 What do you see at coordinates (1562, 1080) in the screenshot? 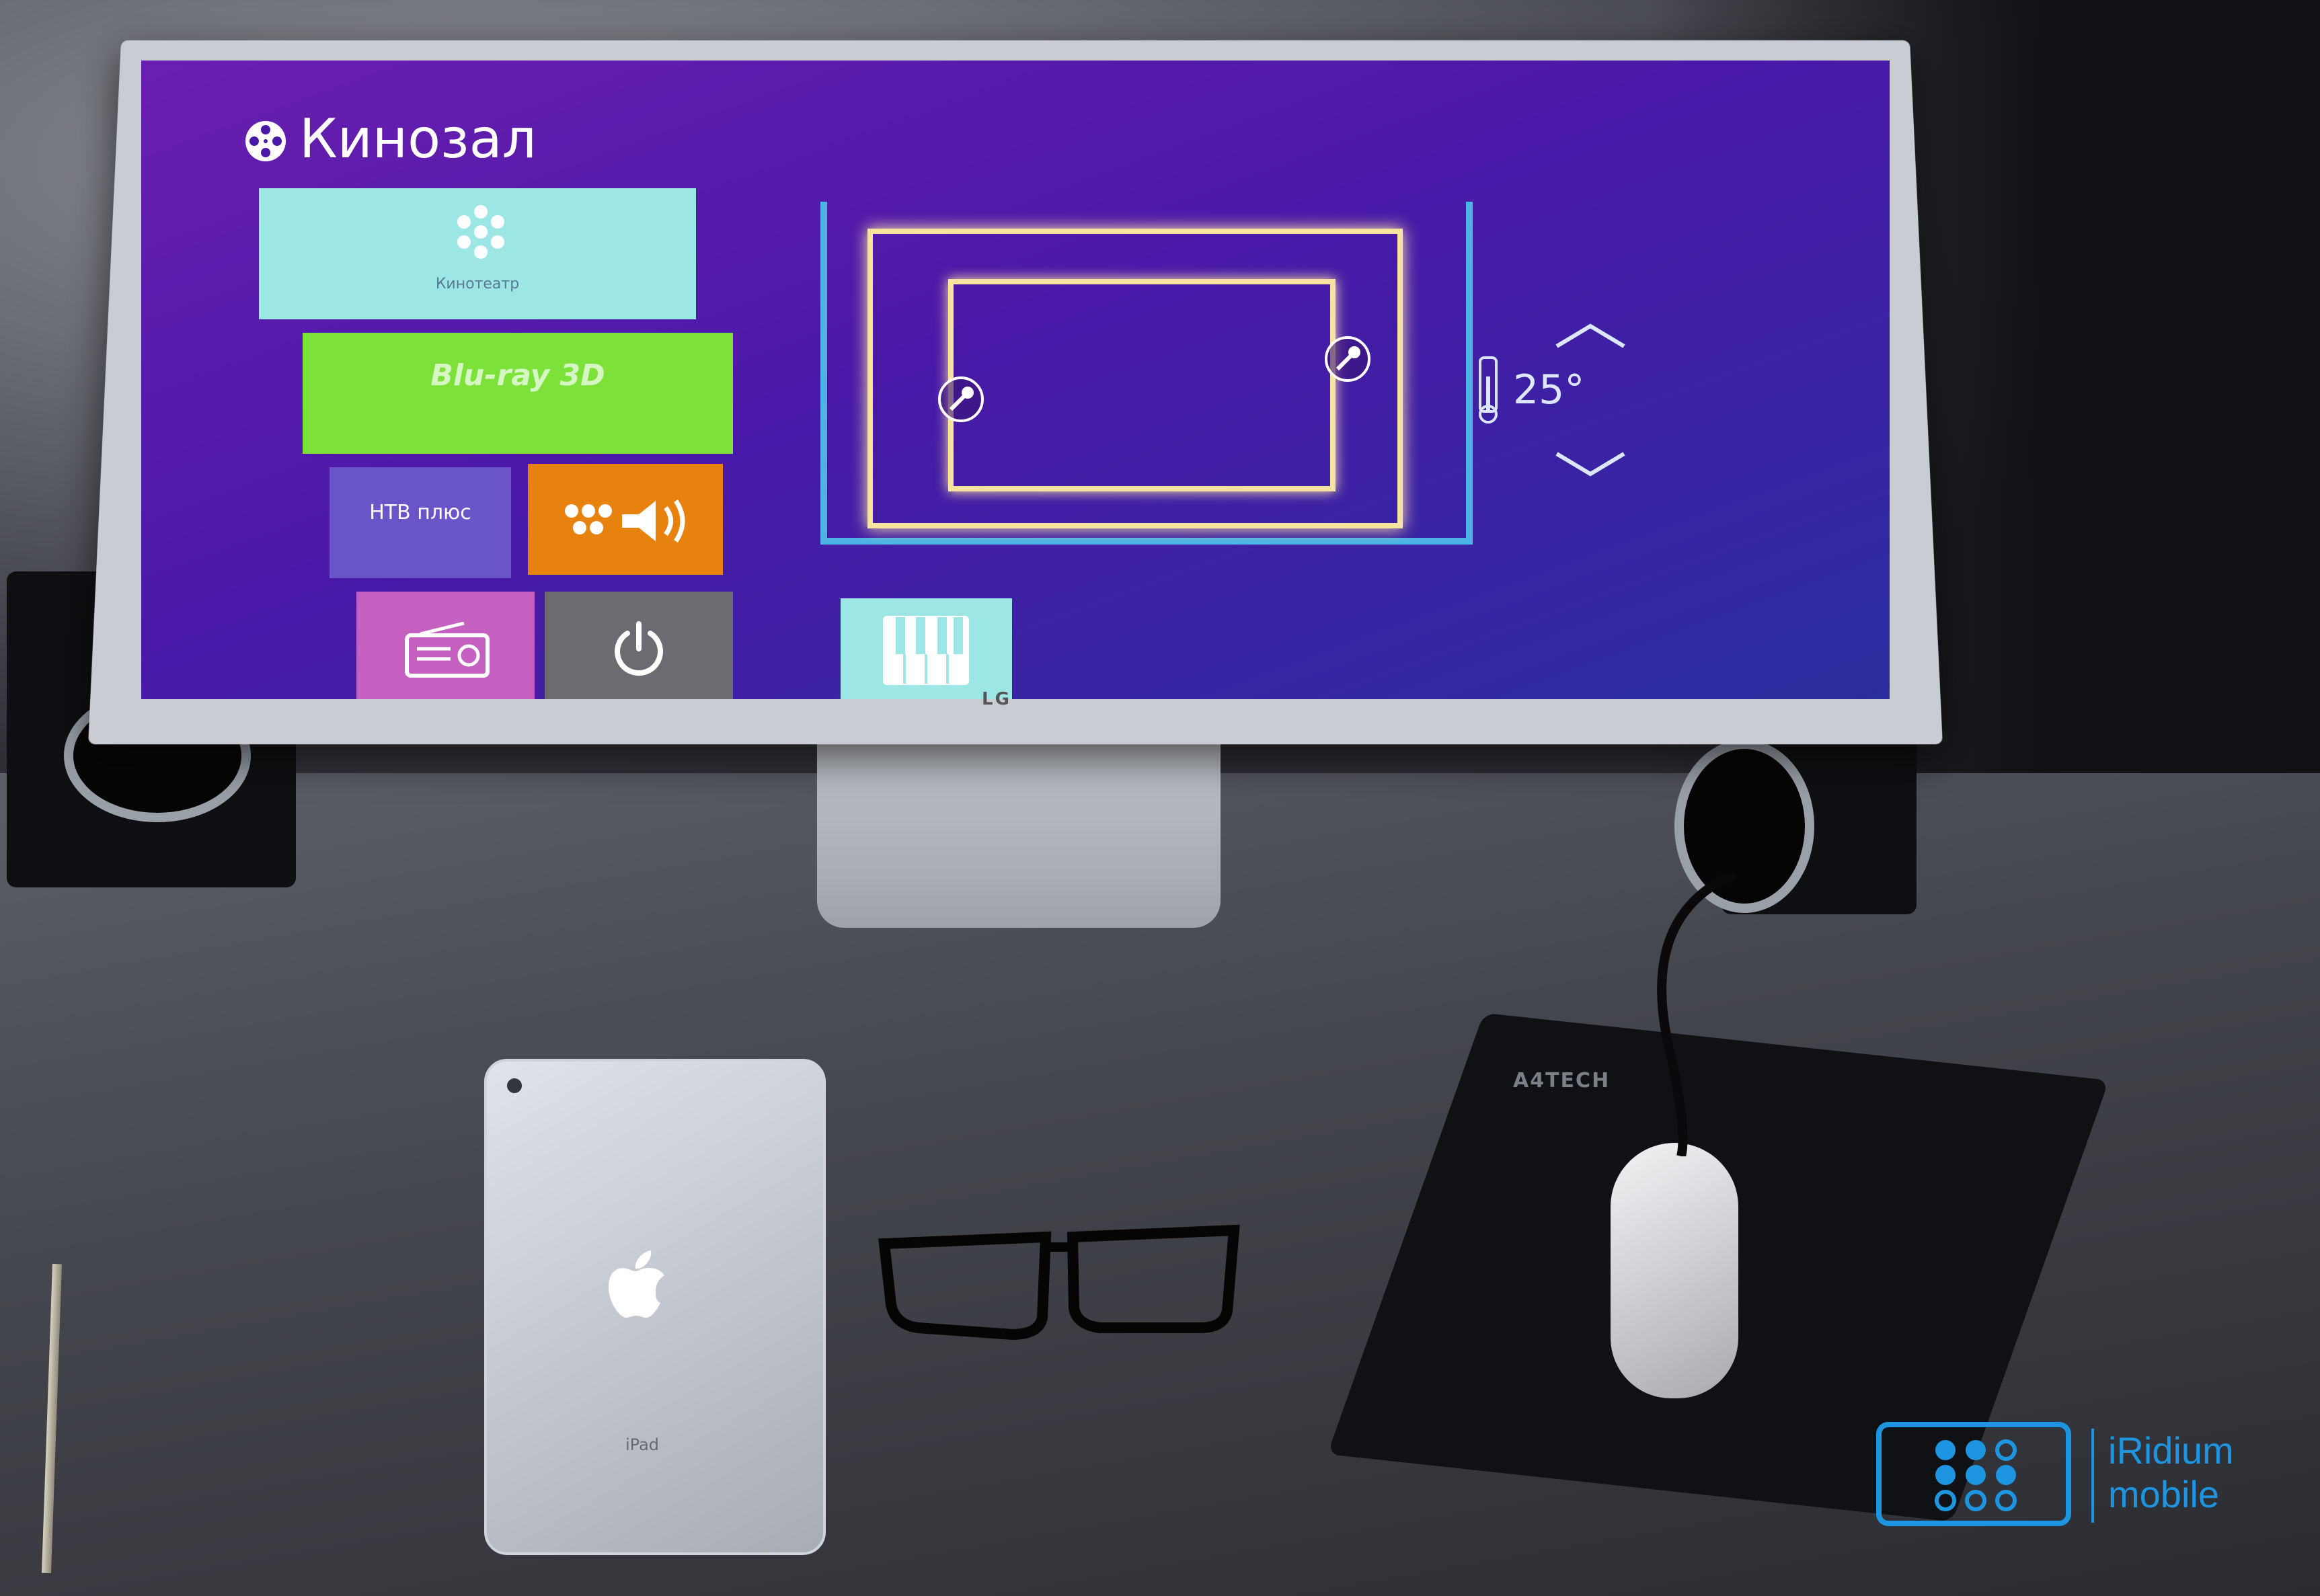
I see `mousepad-brand: A4TECH` at bounding box center [1562, 1080].